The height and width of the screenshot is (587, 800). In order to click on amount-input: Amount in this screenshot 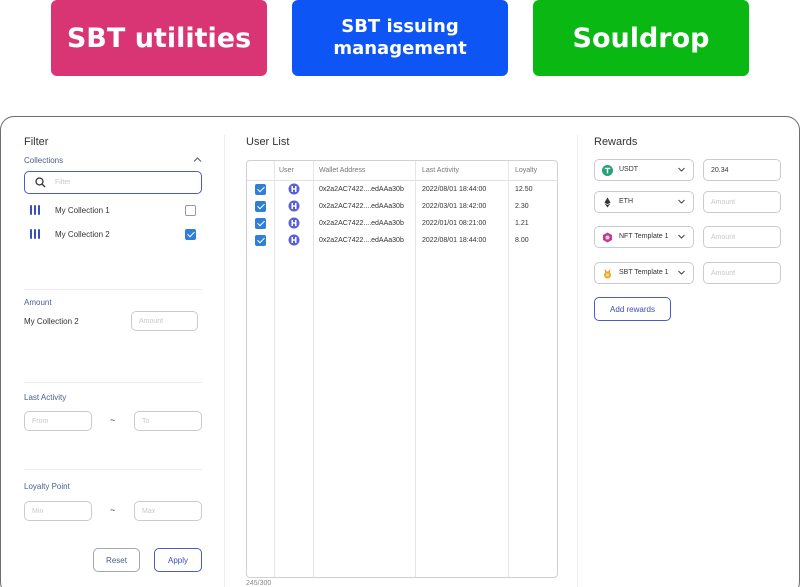, I will do `click(164, 321)`.